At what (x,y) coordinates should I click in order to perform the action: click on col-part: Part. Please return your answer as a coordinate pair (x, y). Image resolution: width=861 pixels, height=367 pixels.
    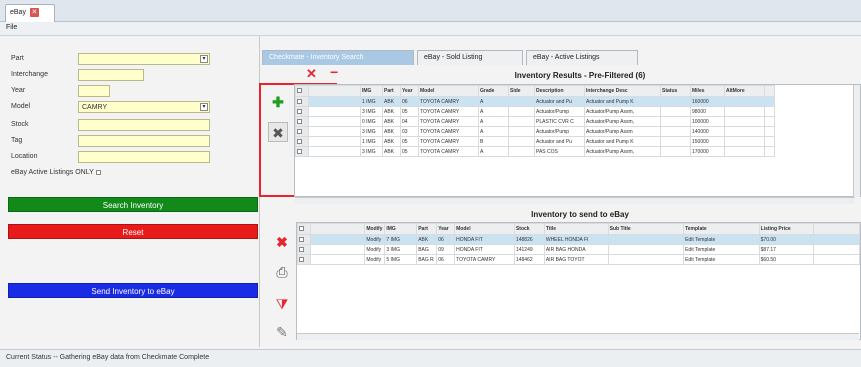
    Looking at the image, I should click on (427, 229).